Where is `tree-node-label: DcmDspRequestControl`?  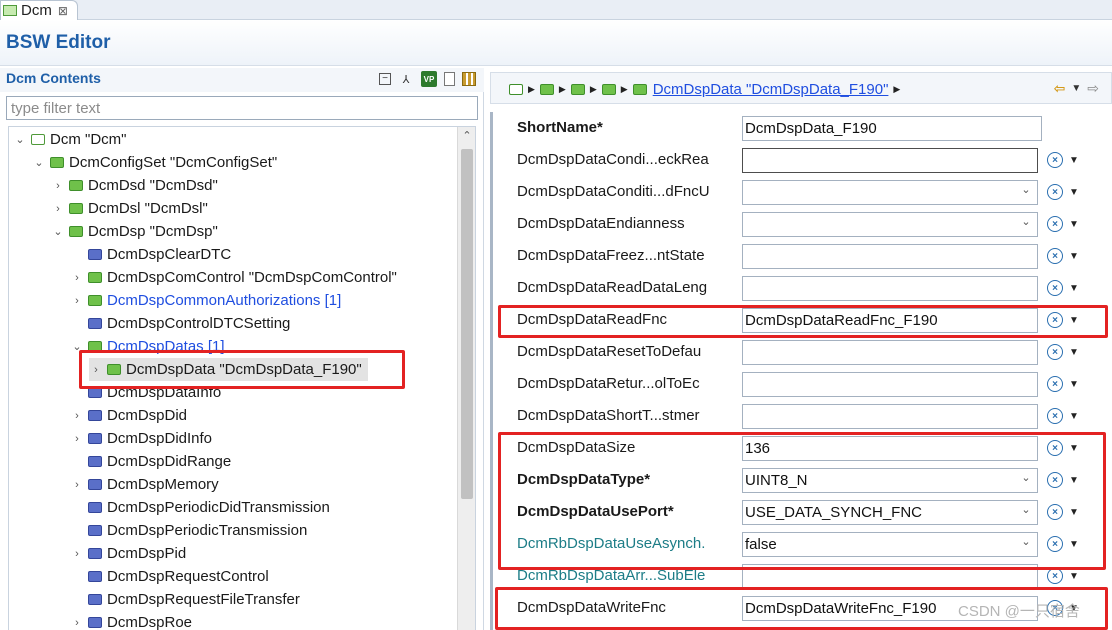 tree-node-label: DcmDspRequestControl is located at coordinates (188, 576).